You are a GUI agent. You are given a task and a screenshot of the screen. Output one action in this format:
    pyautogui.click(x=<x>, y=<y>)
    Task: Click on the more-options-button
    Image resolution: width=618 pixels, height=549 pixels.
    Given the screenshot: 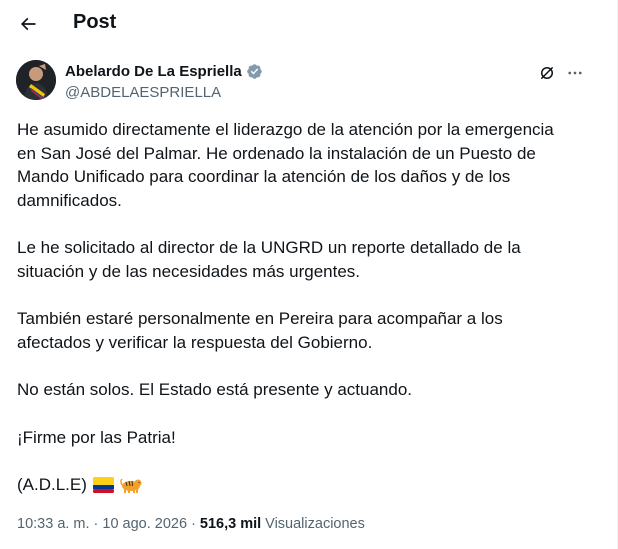 What is the action you would take?
    pyautogui.click(x=575, y=73)
    